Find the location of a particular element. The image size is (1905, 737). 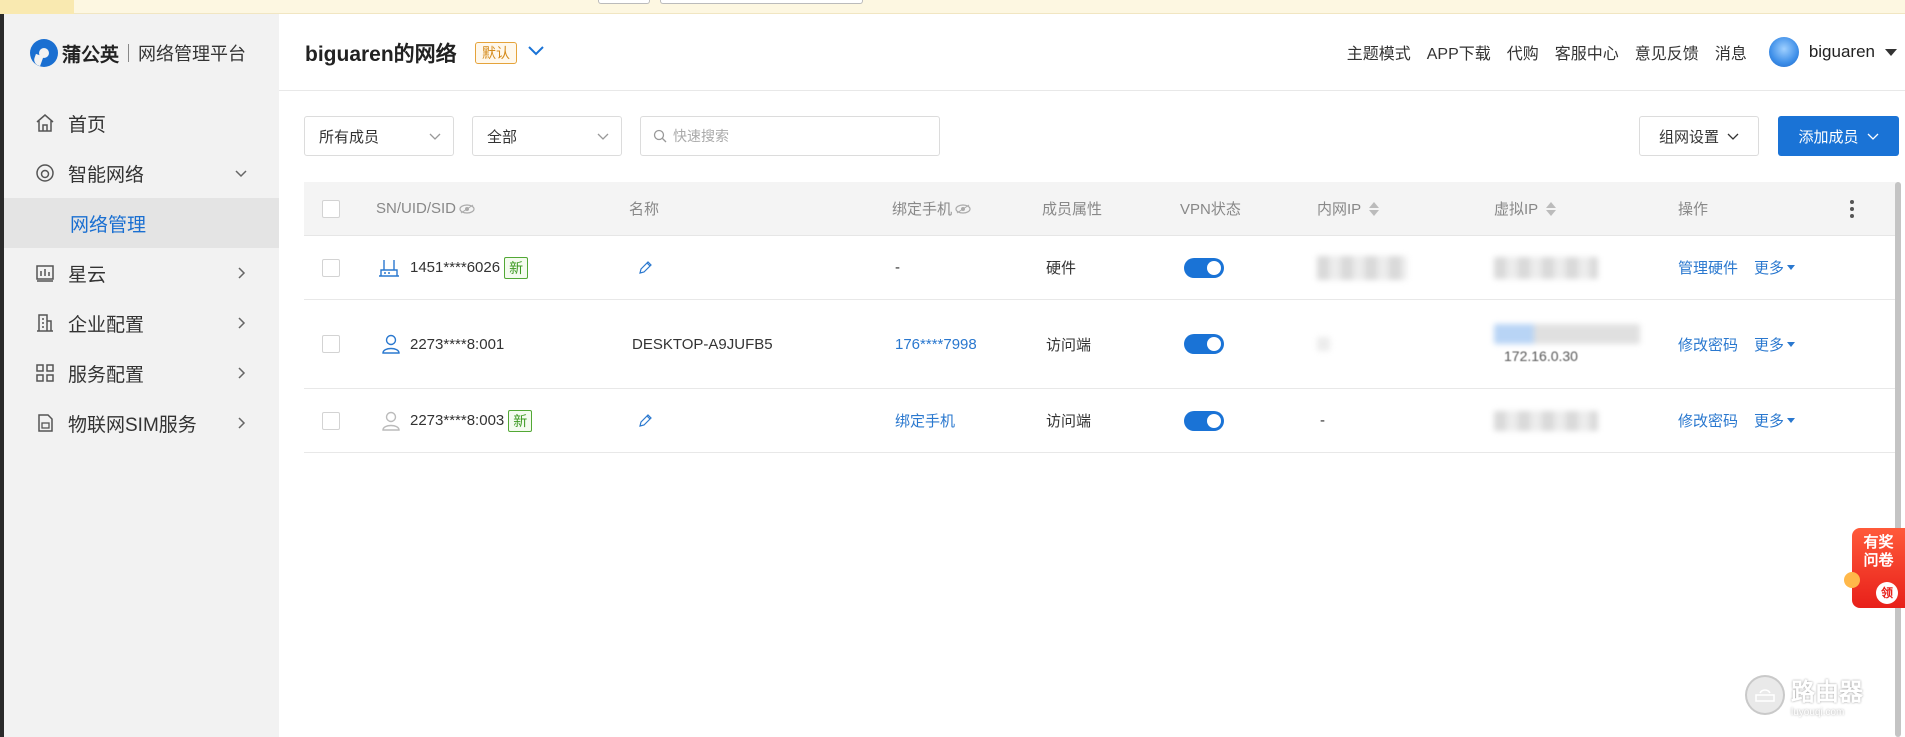

table-row: 1451****6026 新 - 硬件 管理硬件 更多 is located at coordinates (1100, 268).